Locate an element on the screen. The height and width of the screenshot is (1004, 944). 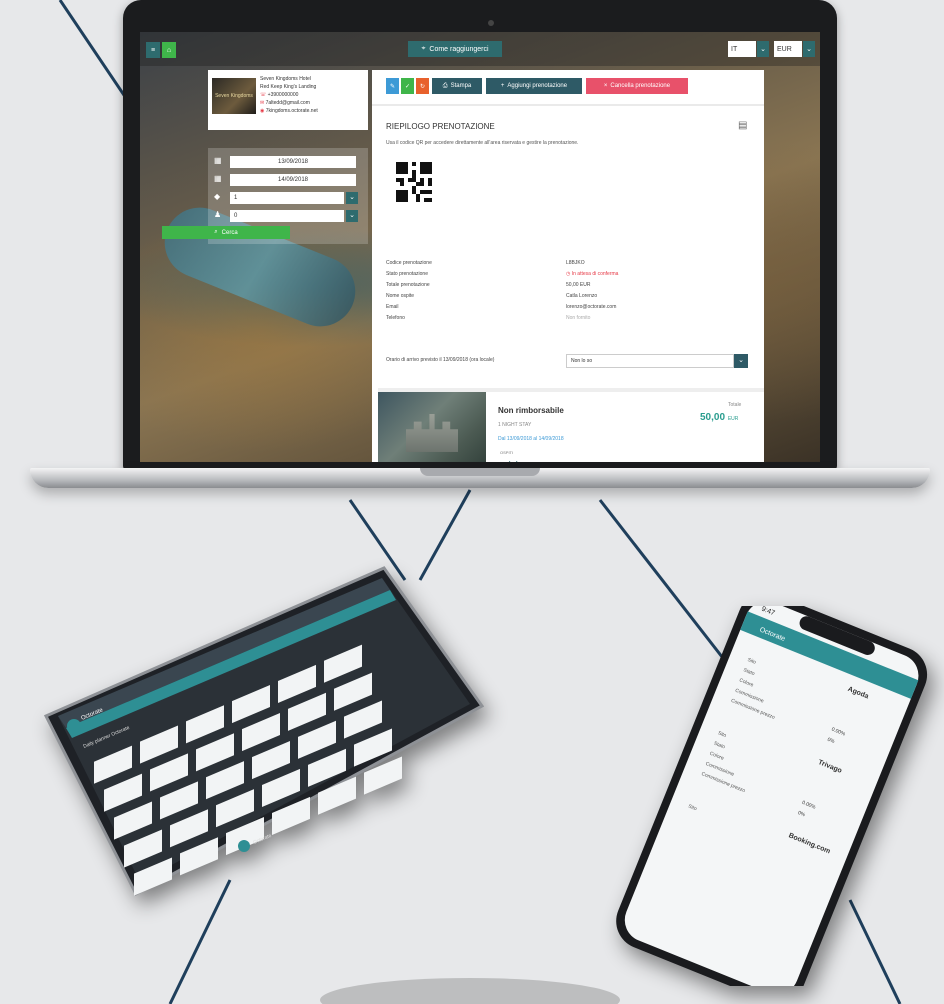
laptop-camera is located at coordinates (491, 23).